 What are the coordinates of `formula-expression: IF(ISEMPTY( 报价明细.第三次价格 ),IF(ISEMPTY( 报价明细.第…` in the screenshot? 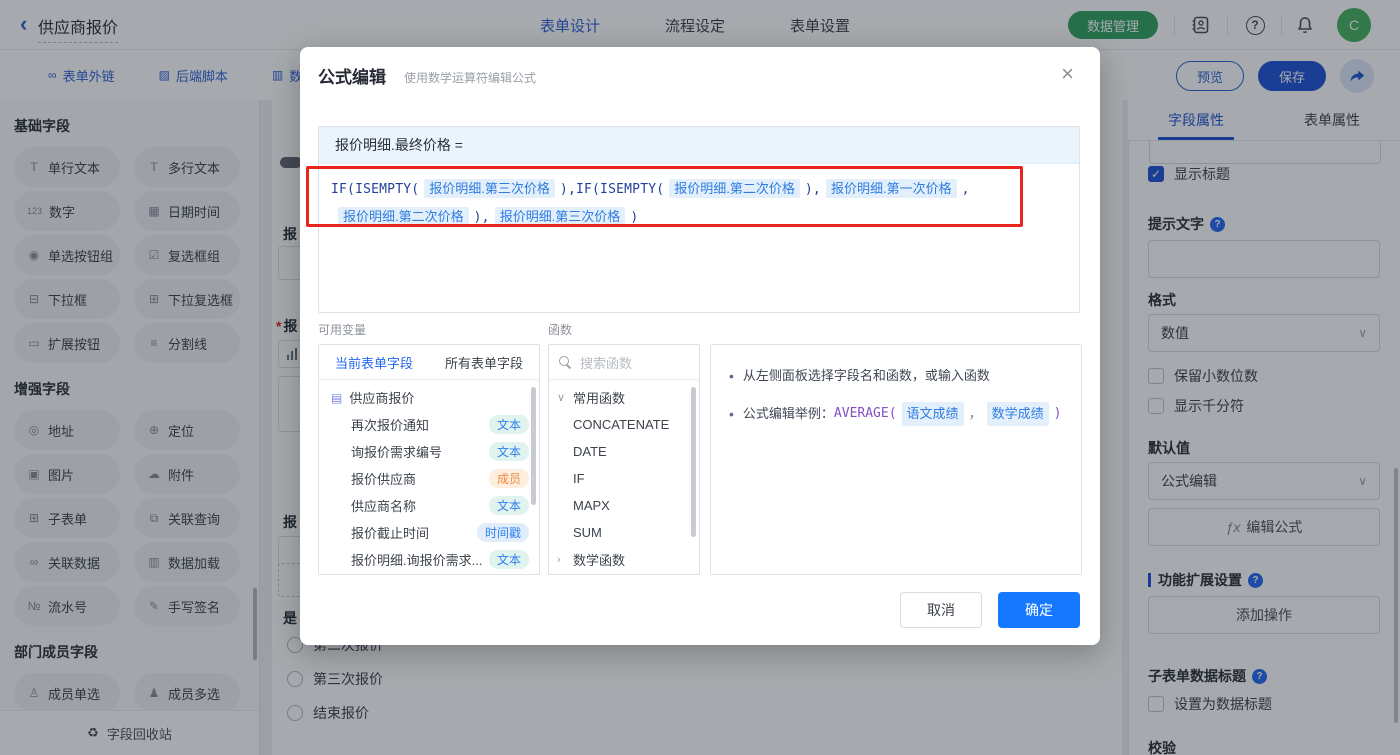 It's located at (699, 203).